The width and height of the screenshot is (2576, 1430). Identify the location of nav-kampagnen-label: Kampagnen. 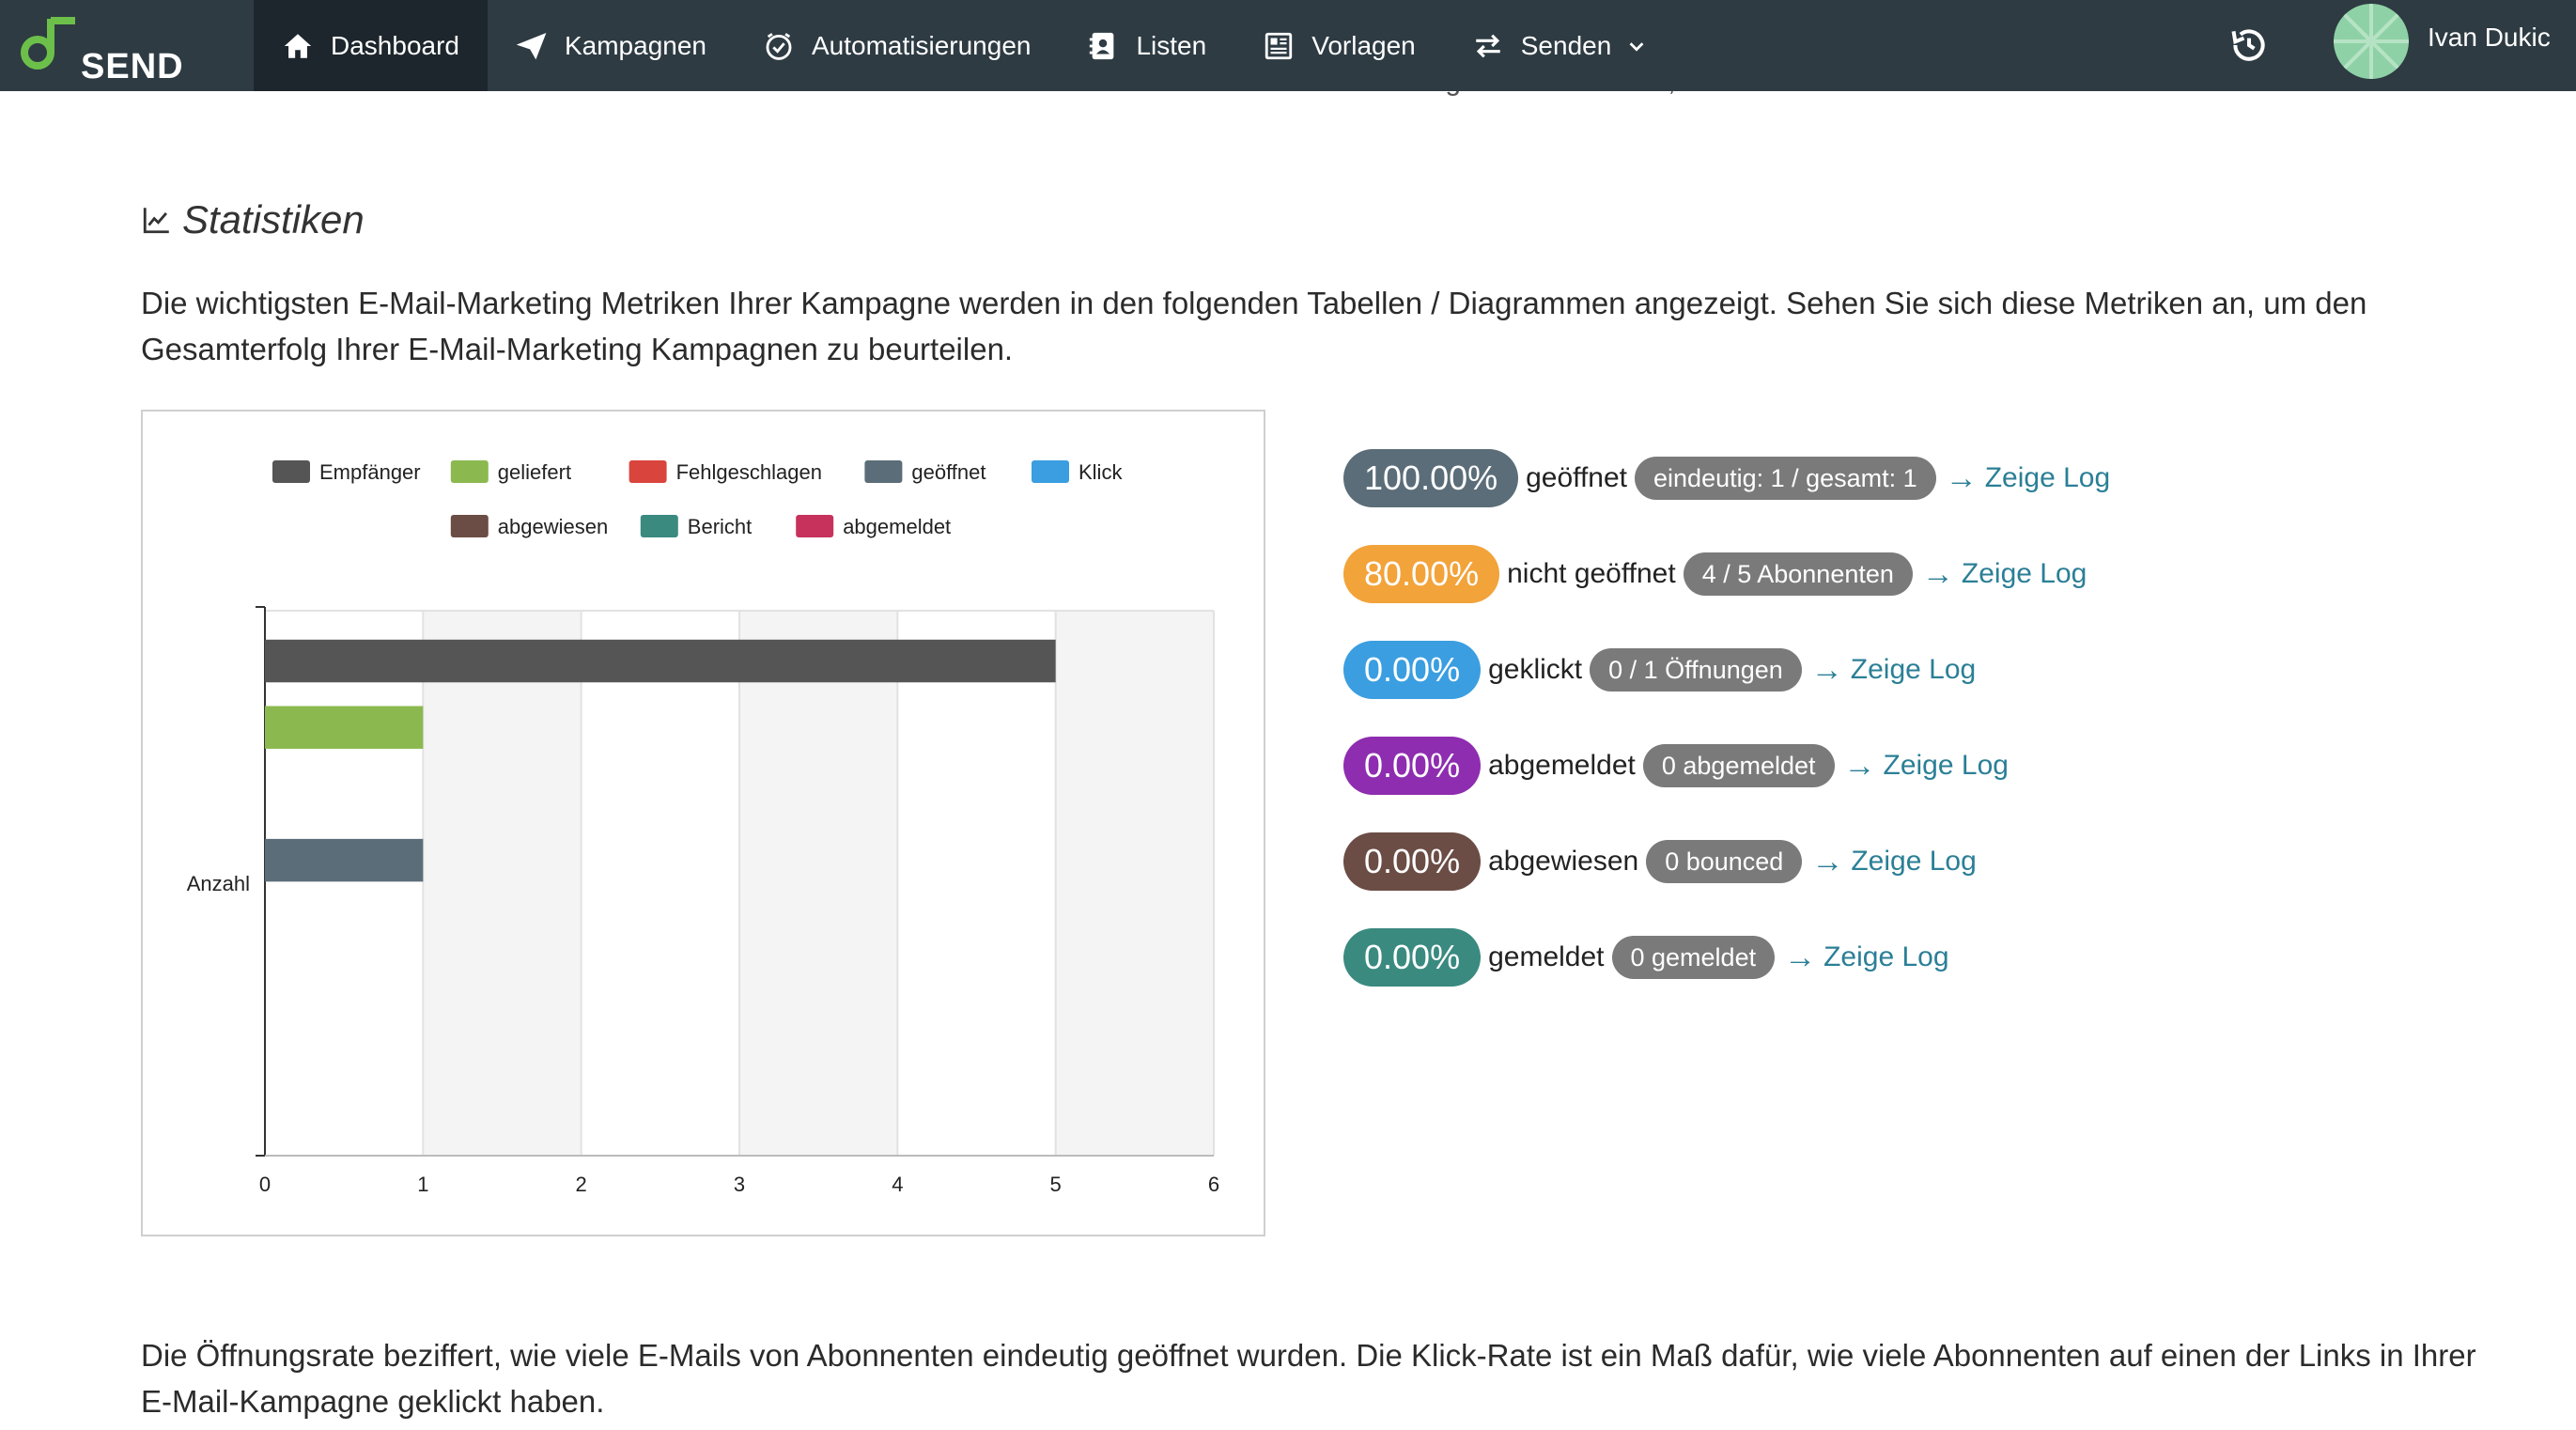
(635, 45).